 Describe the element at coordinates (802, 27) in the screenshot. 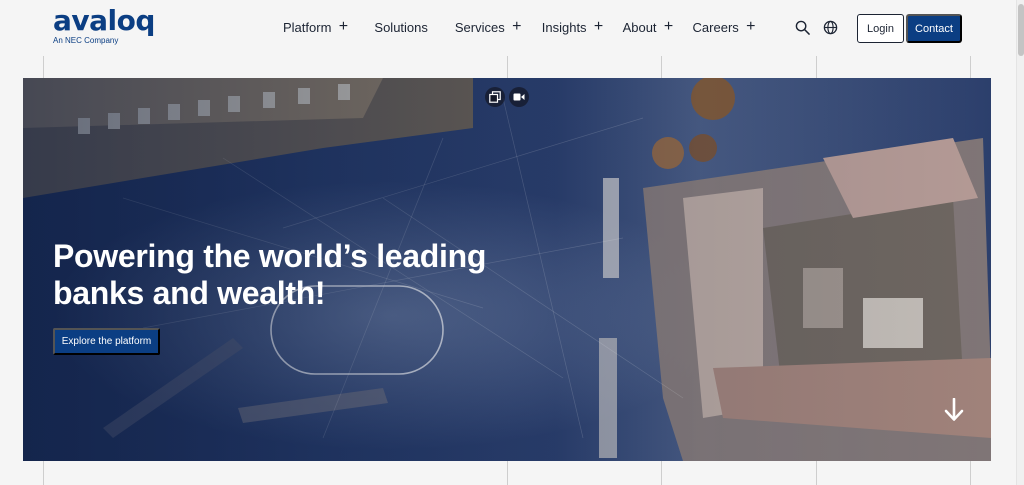

I see `search-icon` at that location.